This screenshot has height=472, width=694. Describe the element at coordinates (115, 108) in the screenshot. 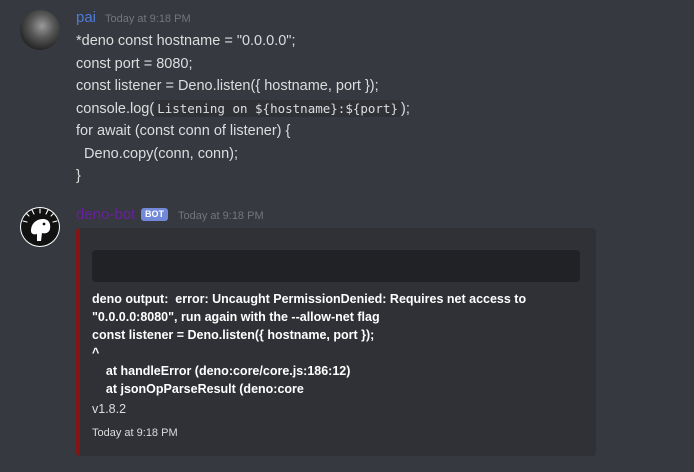

I see `console-log-prefix: console.log(` at that location.